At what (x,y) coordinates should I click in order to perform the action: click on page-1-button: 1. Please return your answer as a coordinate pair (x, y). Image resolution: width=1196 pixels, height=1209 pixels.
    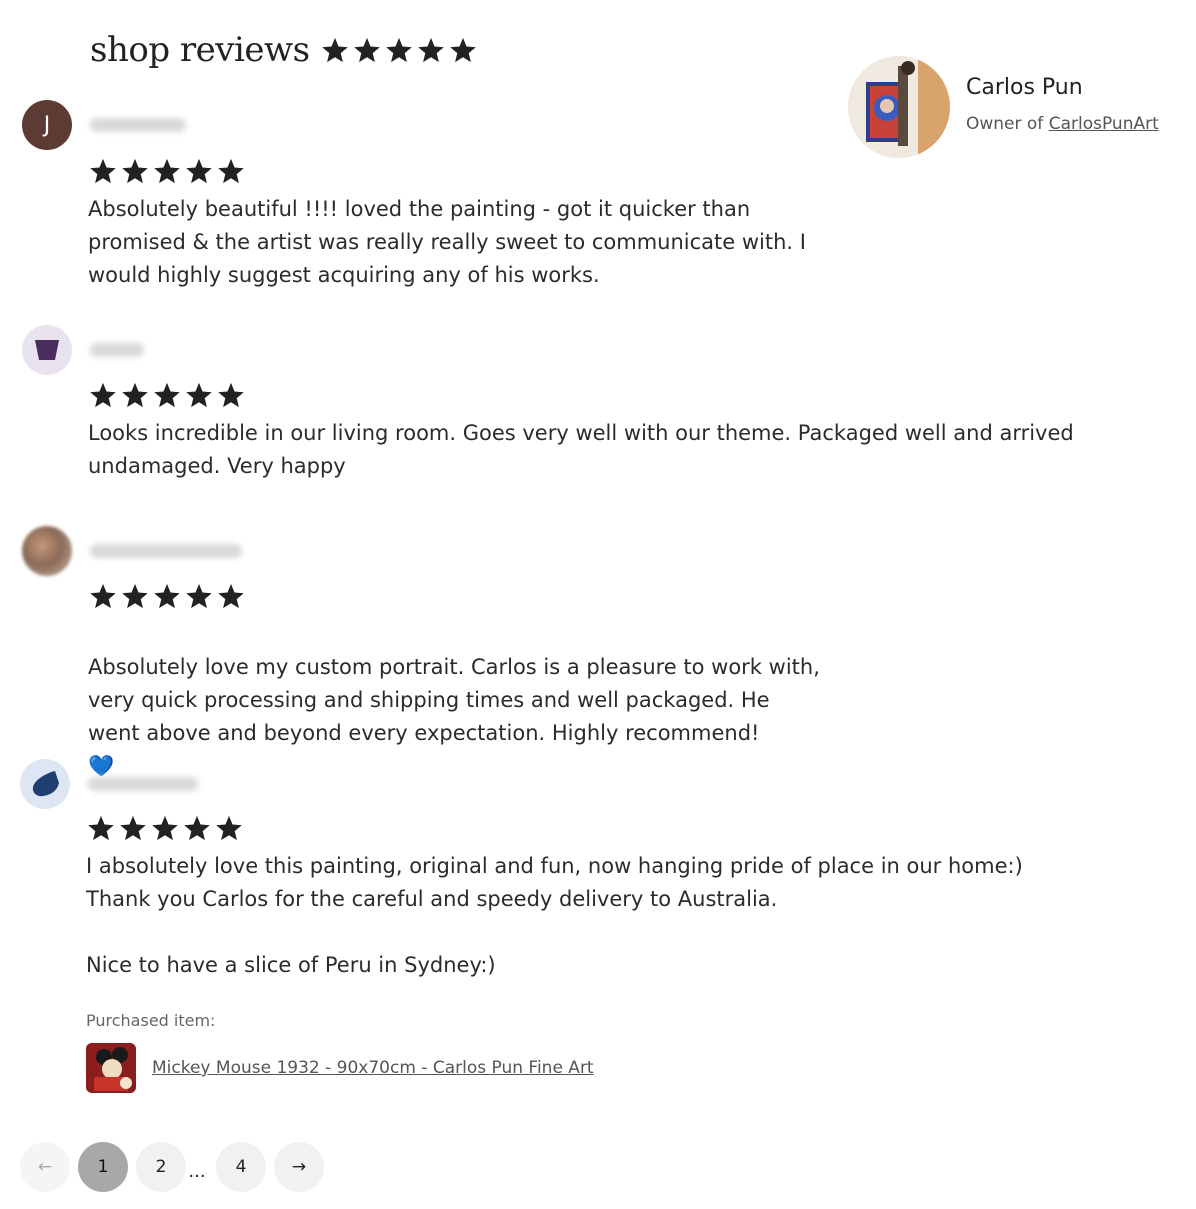
    Looking at the image, I should click on (103, 1167).